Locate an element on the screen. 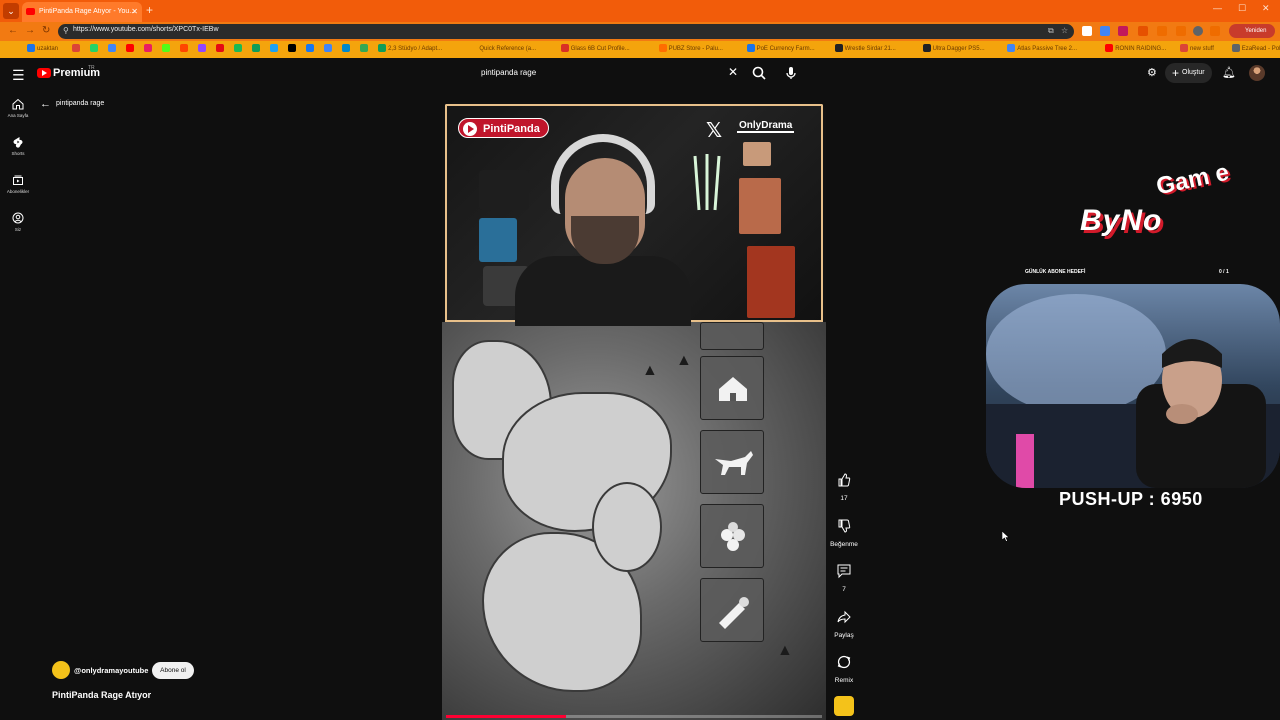  comment-count: 7 is located at coordinates (844, 589).